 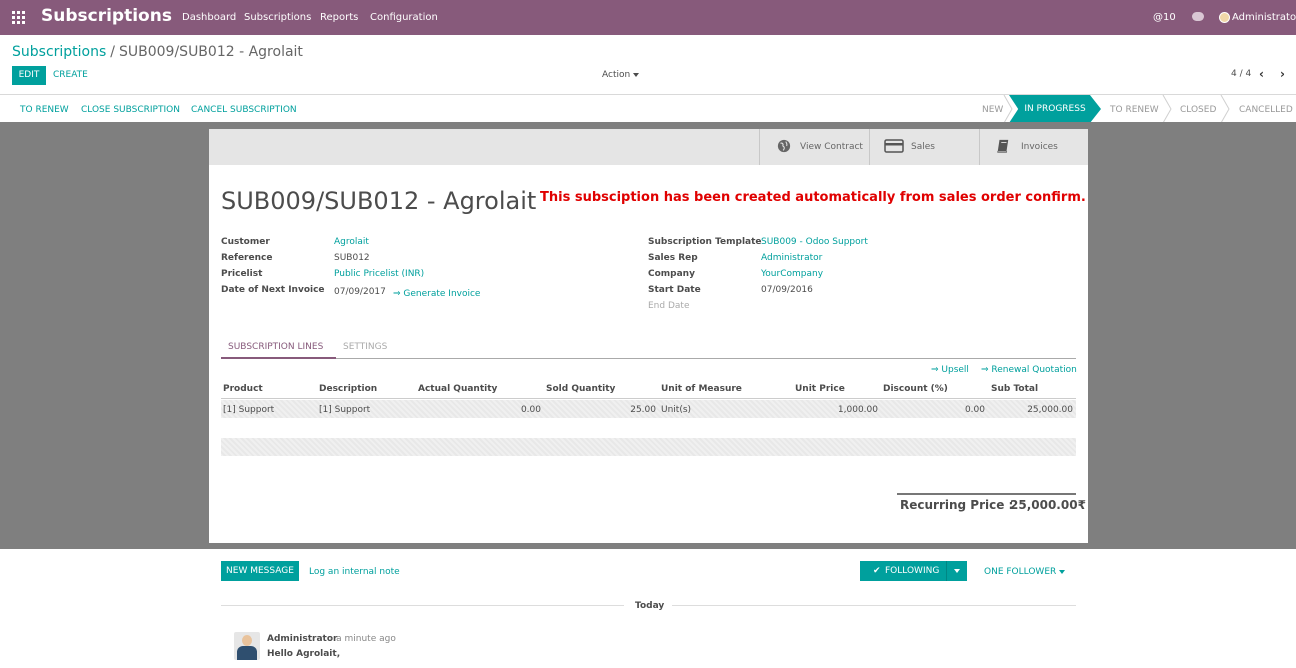 What do you see at coordinates (616, 75) in the screenshot?
I see `action-label: Action` at bounding box center [616, 75].